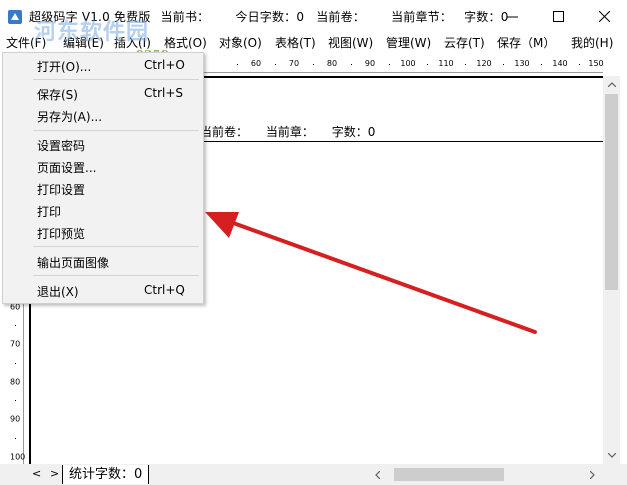 This screenshot has width=627, height=485. Describe the element at coordinates (408, 42) in the screenshot. I see `menu-manage: 管理(W)` at that location.